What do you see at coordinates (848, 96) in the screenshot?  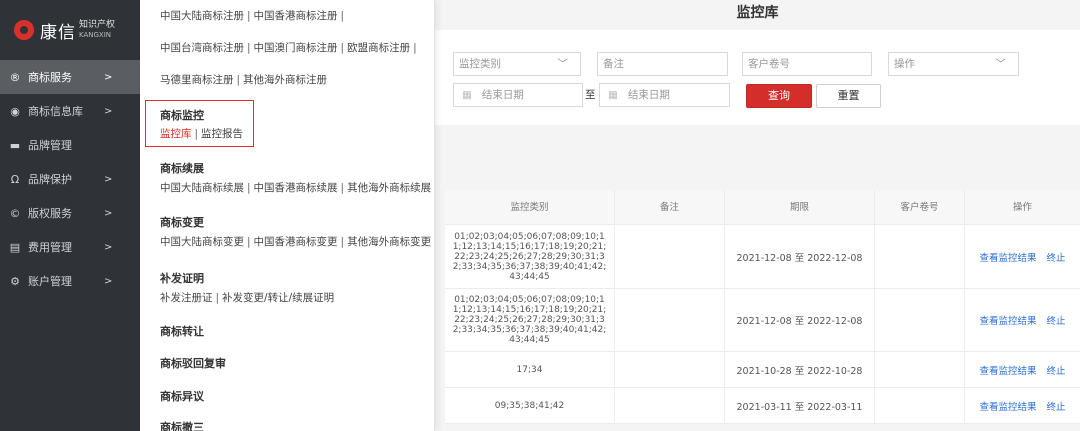 I see `reset-button: 重置` at bounding box center [848, 96].